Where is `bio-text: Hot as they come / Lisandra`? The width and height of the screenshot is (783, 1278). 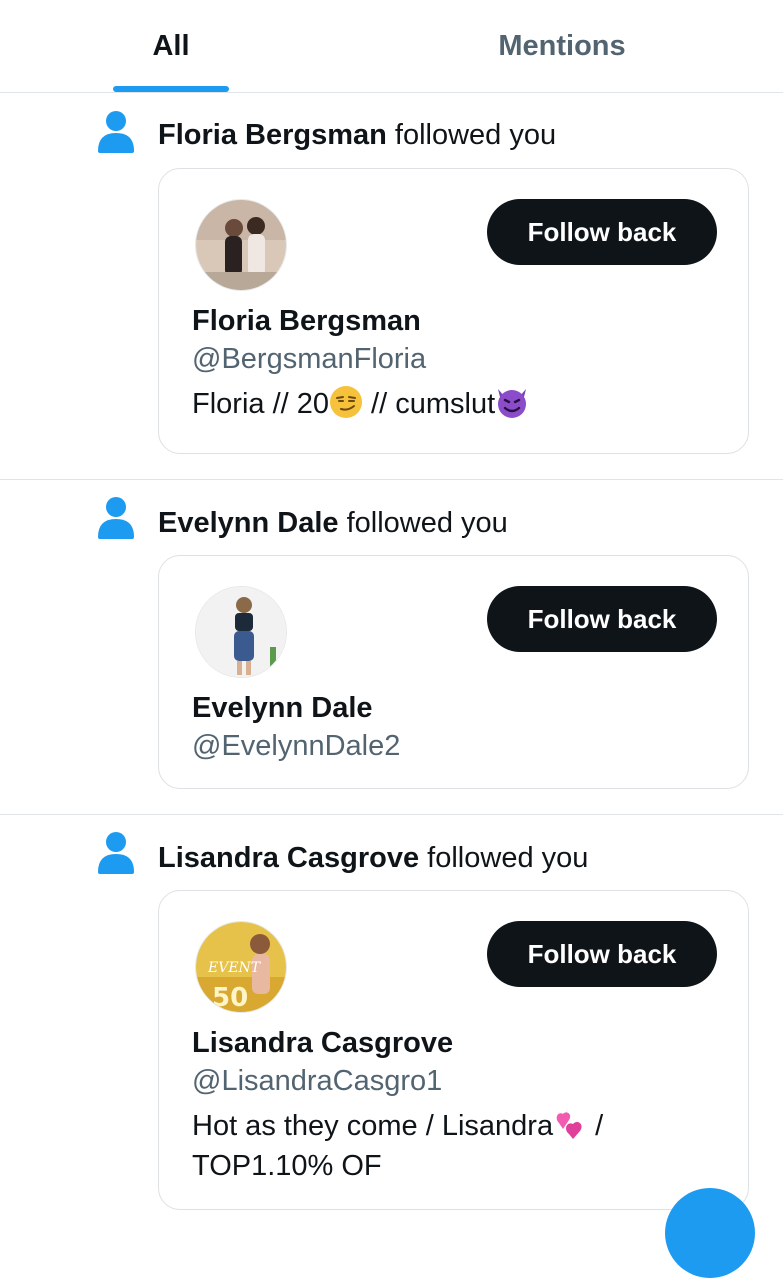 bio-text: Hot as they come / Lisandra is located at coordinates (373, 1126).